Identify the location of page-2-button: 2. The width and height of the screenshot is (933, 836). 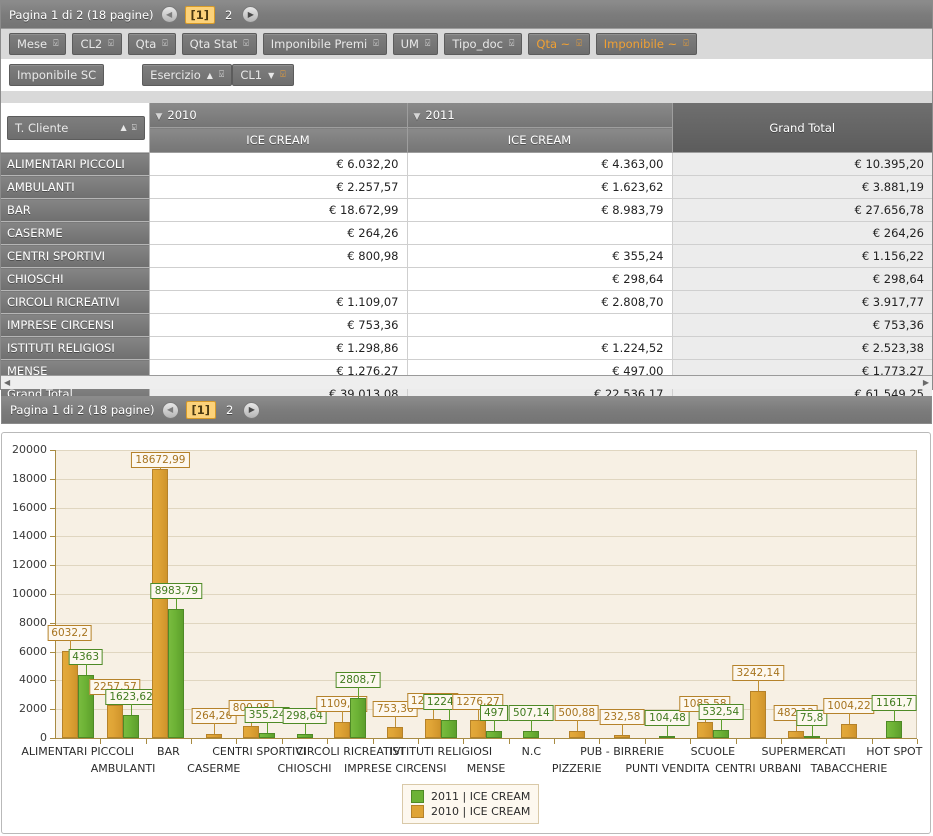
(228, 15).